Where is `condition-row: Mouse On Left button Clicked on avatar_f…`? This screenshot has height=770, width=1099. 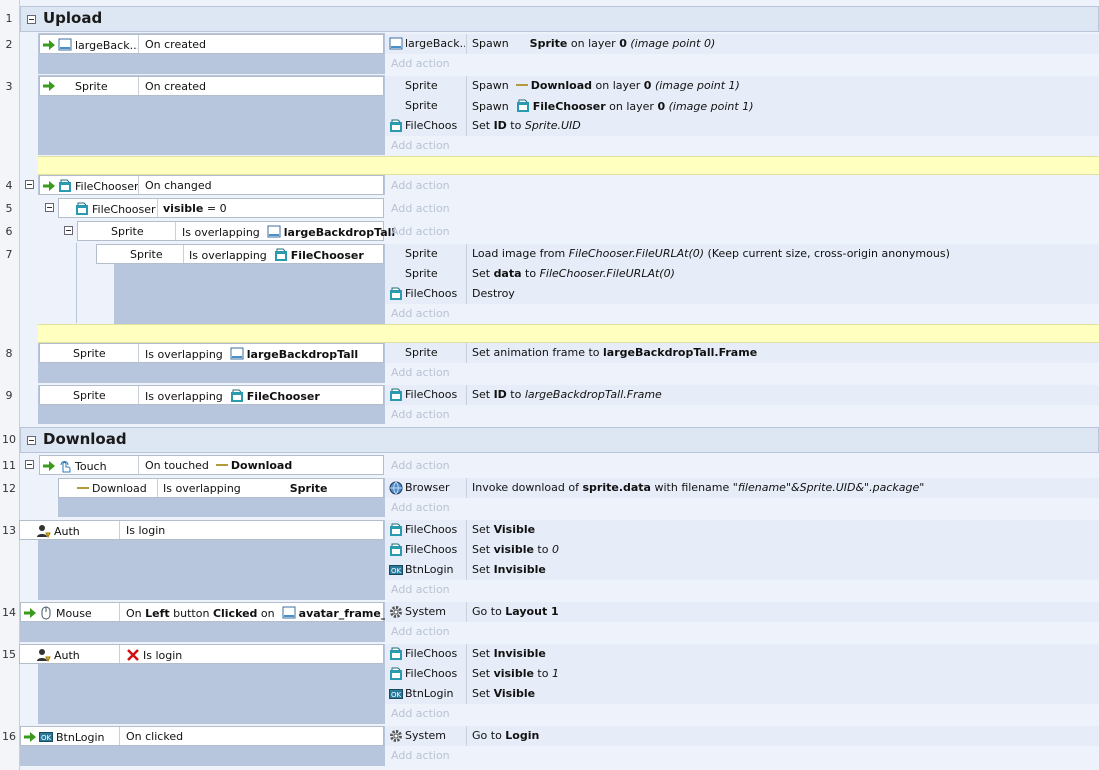
condition-row: Mouse On Left button Clicked on avatar_f… is located at coordinates (212, 612).